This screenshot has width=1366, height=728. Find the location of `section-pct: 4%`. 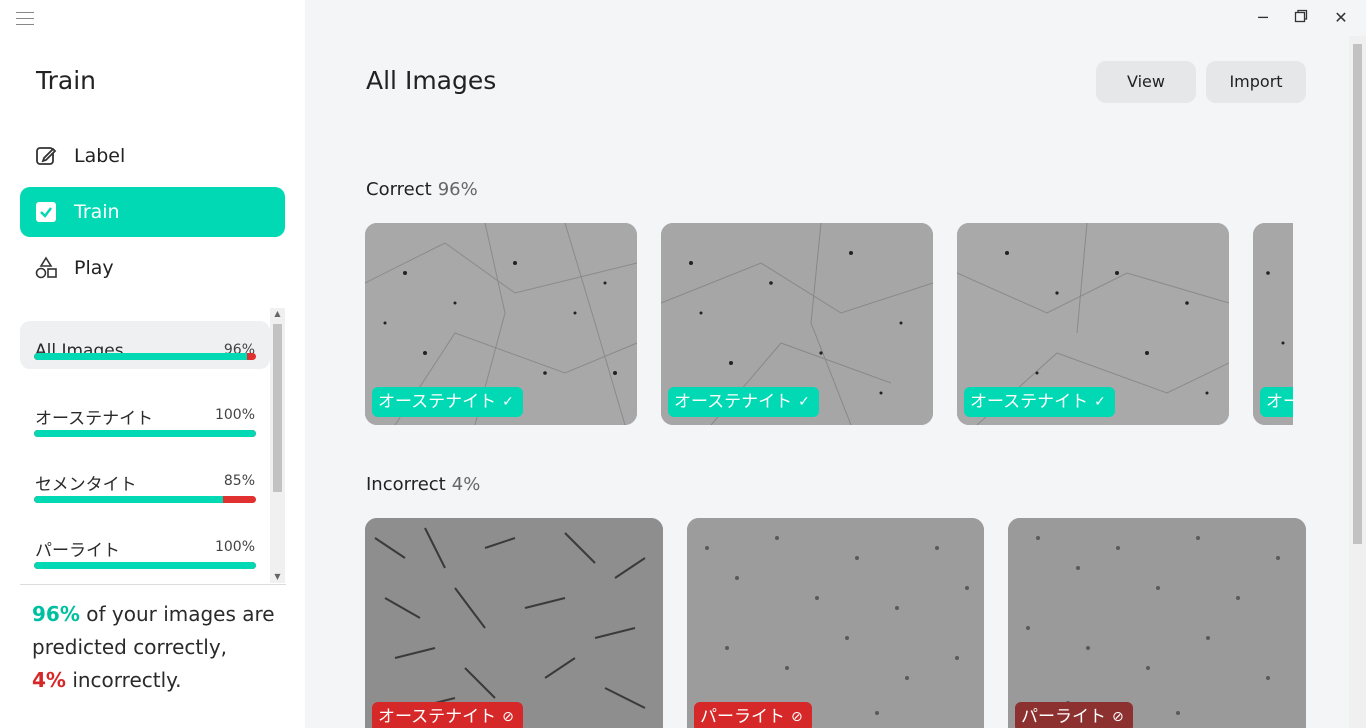

section-pct: 4% is located at coordinates (466, 484).